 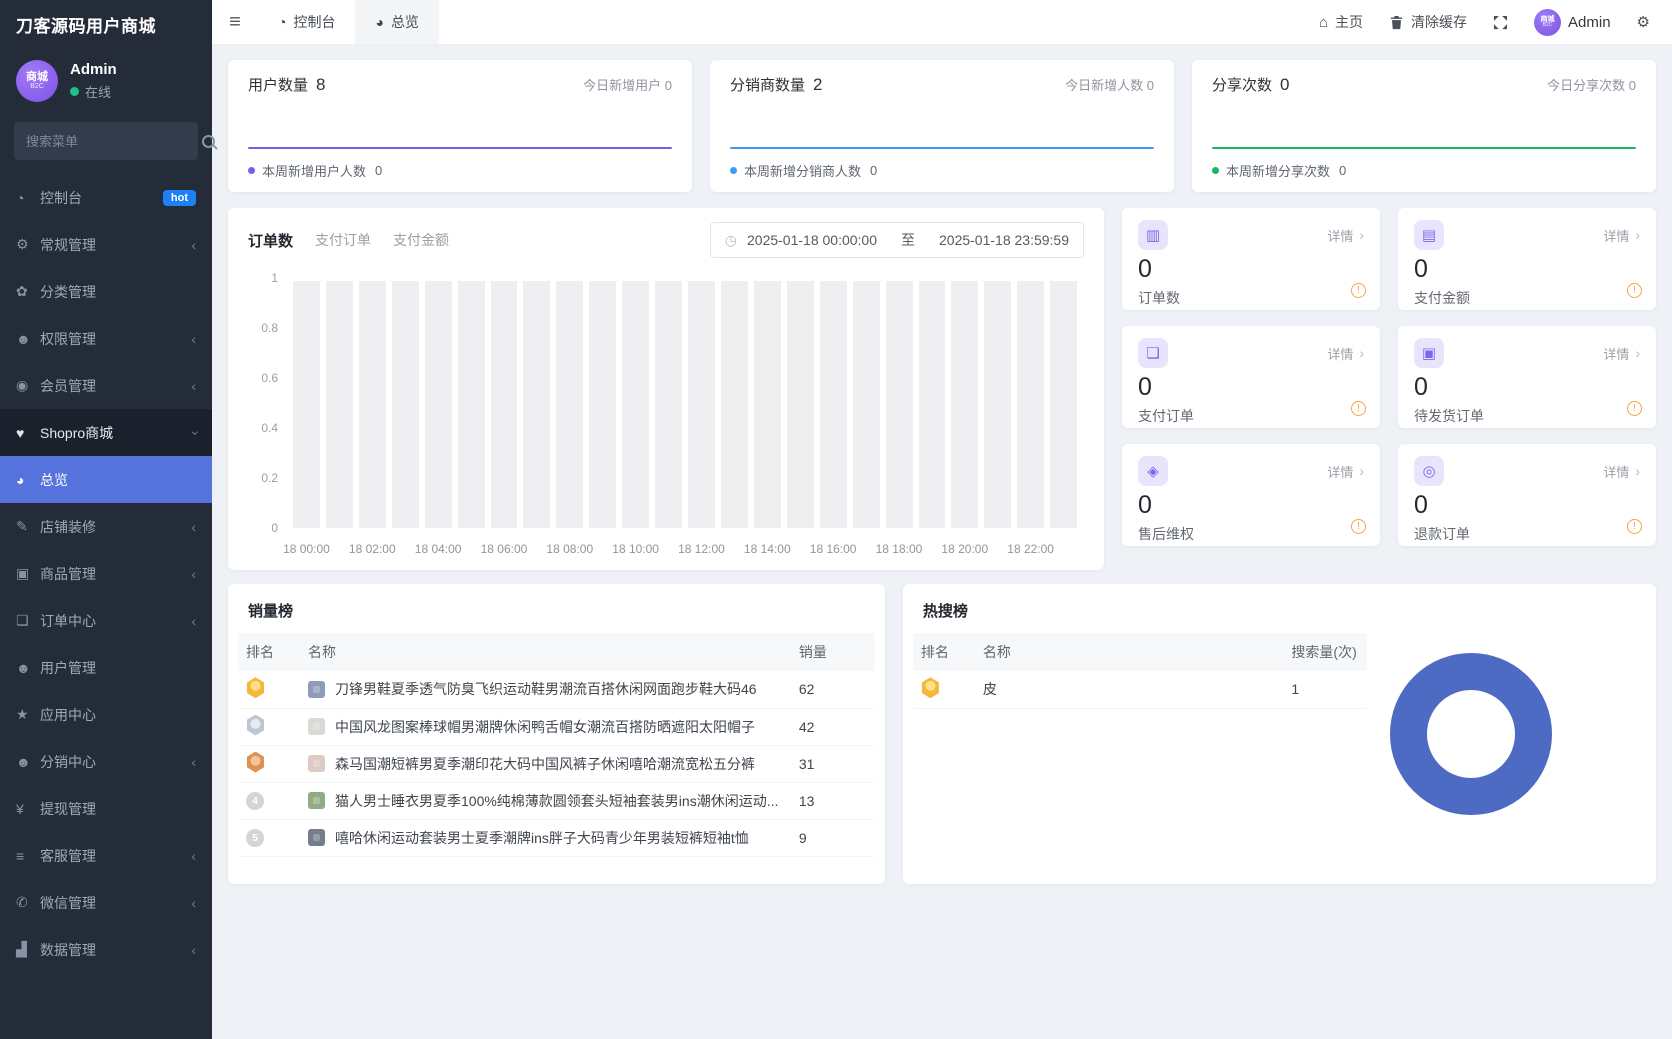 I want to click on product-name-cell: 森马国潮短裤男夏季潮印花大码中国风裤子休闲嘻哈潮流宽松五分裤, so click(x=545, y=764).